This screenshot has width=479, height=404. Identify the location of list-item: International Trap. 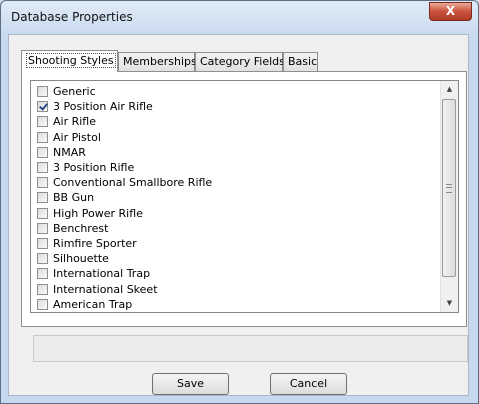
(93, 273).